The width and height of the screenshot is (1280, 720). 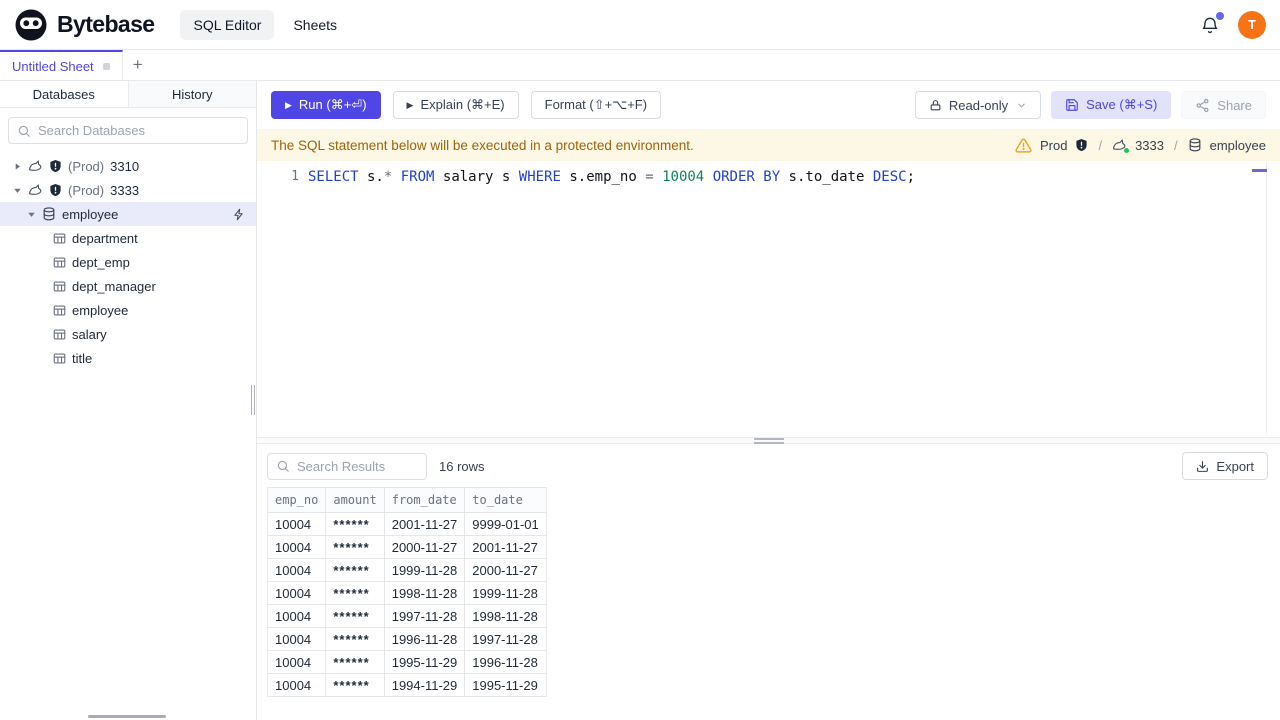 What do you see at coordinates (64, 94) in the screenshot?
I see `tab-databases: Databases` at bounding box center [64, 94].